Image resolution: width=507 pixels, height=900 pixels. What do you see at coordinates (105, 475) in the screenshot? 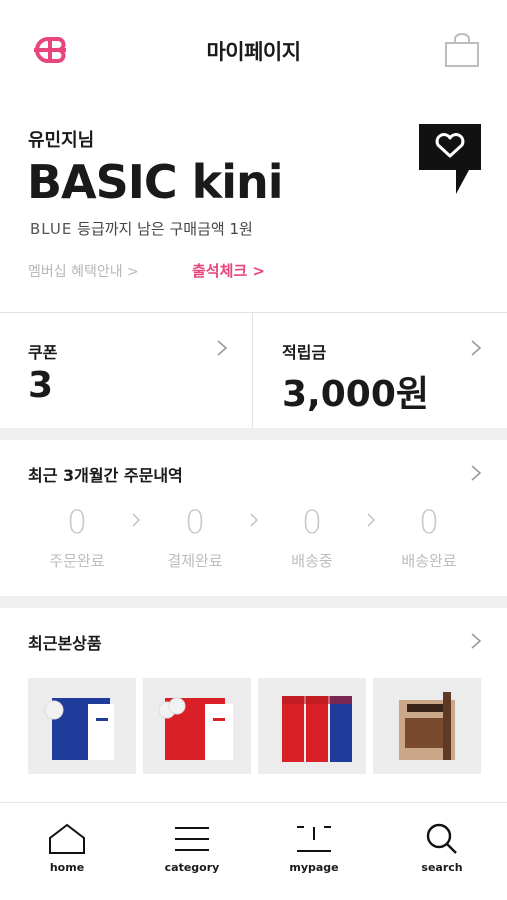
I see `order-history-title: 최근 3개월간 주문내역` at bounding box center [105, 475].